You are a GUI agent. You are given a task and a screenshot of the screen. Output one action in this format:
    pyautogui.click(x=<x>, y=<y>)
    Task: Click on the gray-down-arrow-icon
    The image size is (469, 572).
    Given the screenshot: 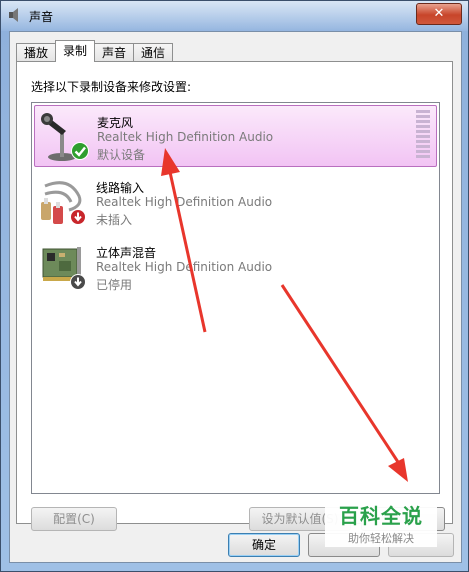 What is the action you would take?
    pyautogui.click(x=78, y=282)
    